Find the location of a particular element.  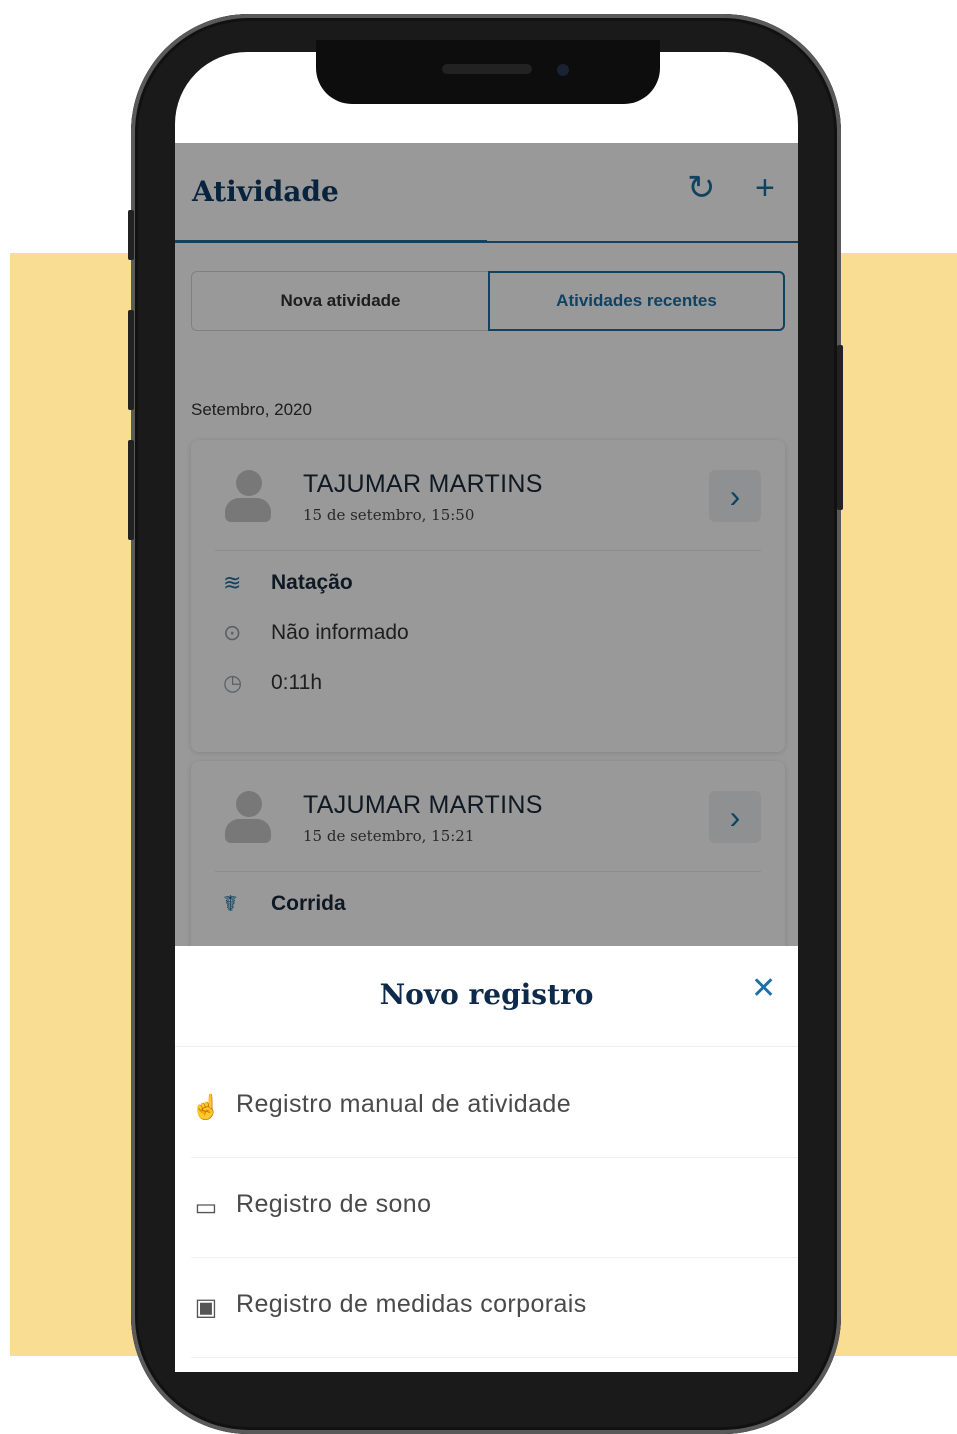

scale-icon: ▣ is located at coordinates (206, 1307).